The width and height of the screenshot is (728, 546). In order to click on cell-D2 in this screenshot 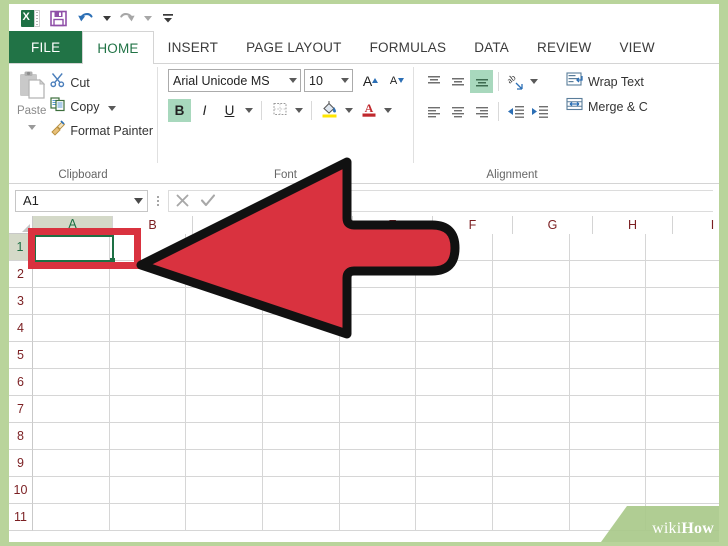, I will do `click(301, 274)`.